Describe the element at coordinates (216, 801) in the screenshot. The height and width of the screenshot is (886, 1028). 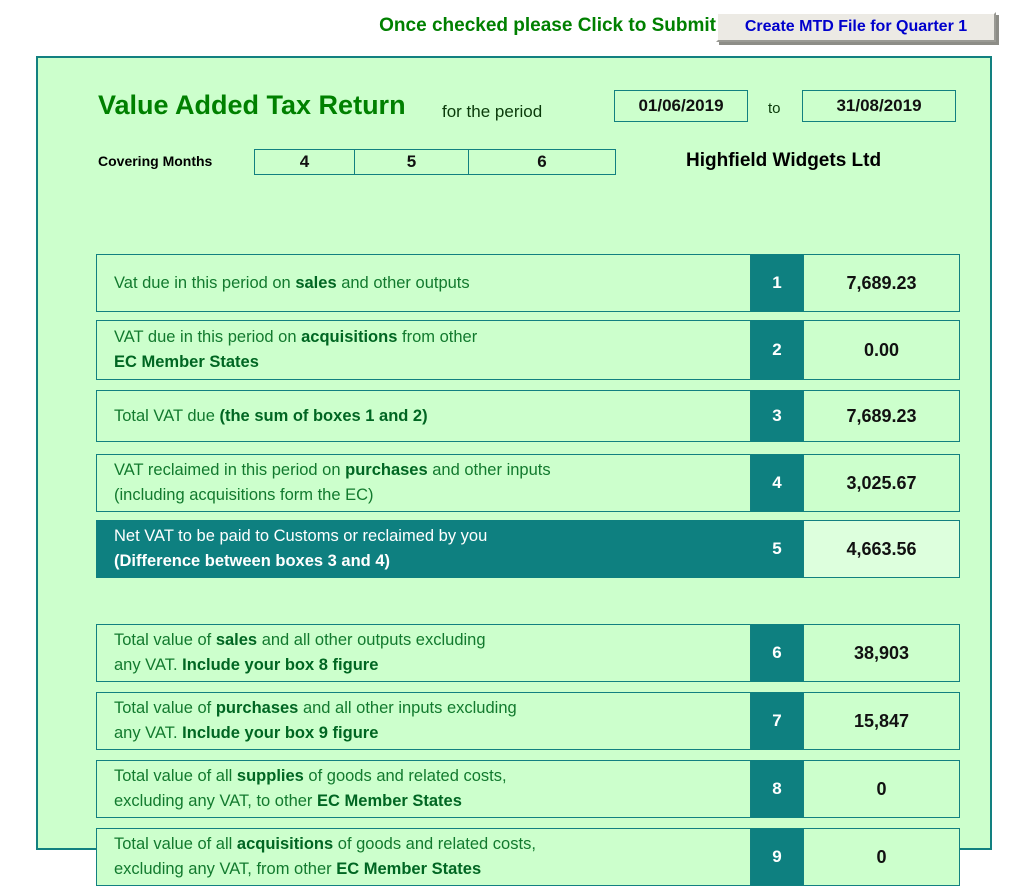
I see `plain-text: excluding any VAT, to other` at that location.